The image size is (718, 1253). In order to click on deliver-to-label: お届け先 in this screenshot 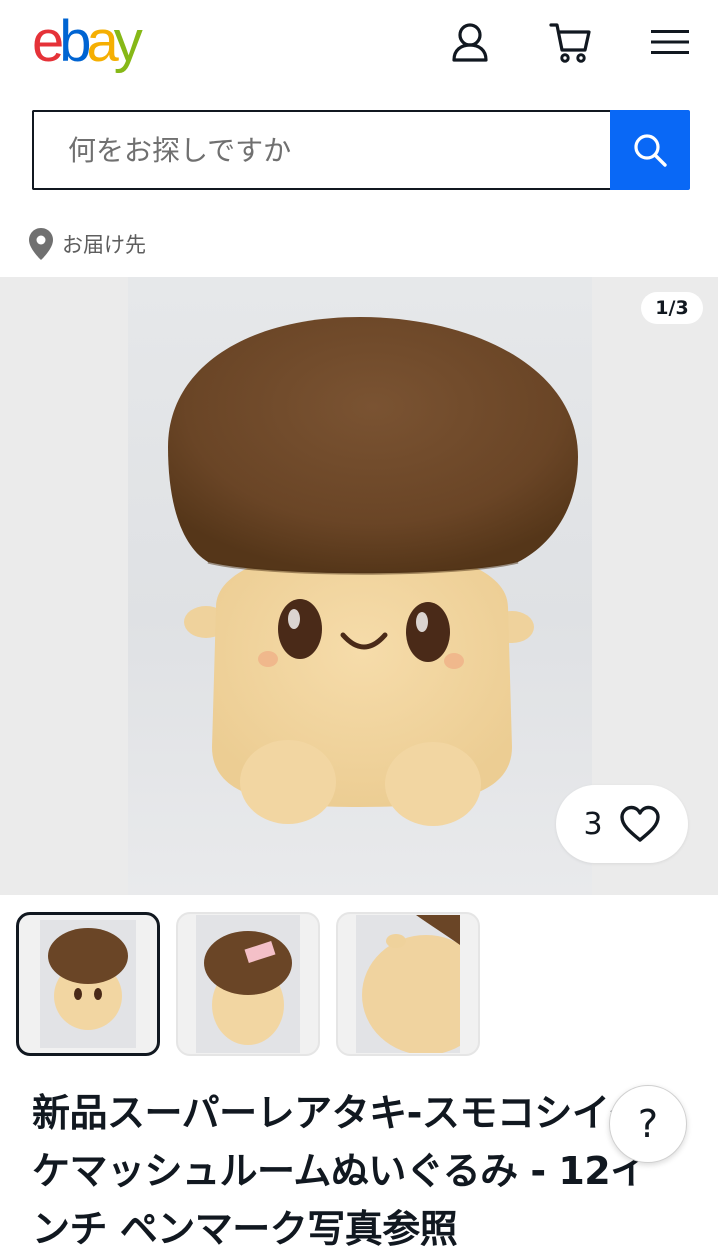, I will do `click(104, 245)`.